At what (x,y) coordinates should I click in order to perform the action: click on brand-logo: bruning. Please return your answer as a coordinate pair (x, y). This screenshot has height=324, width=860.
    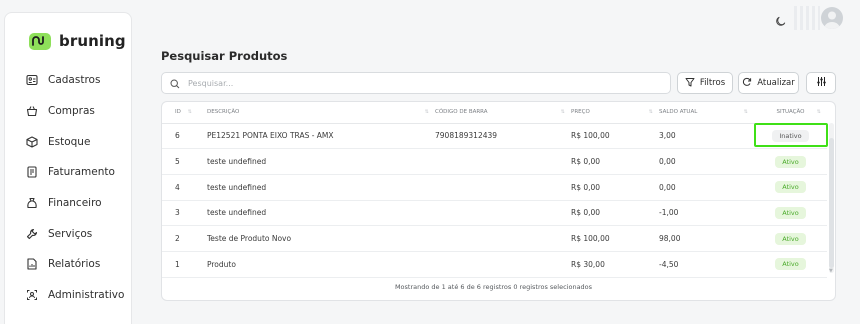
    Looking at the image, I should click on (77, 41).